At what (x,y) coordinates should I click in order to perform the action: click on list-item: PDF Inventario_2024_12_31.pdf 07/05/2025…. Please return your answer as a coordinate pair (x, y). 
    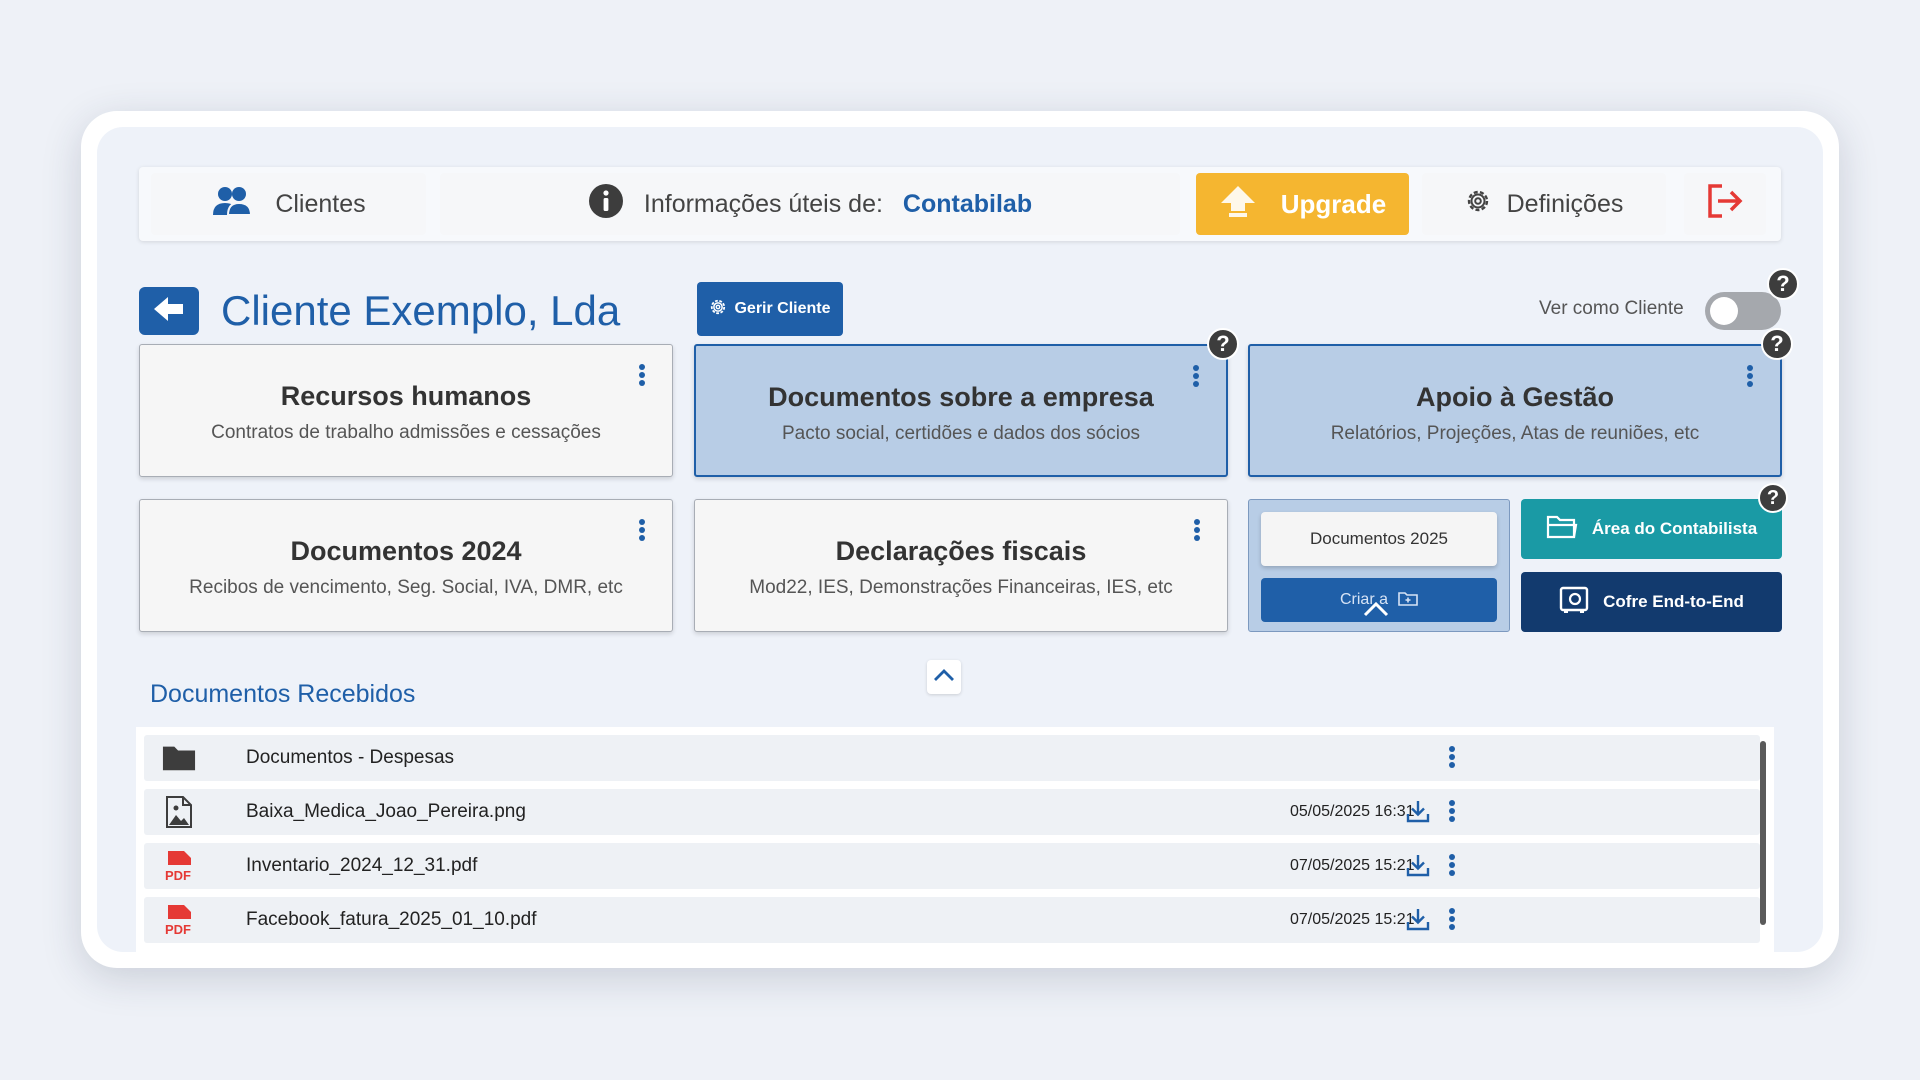
    Looking at the image, I should click on (952, 866).